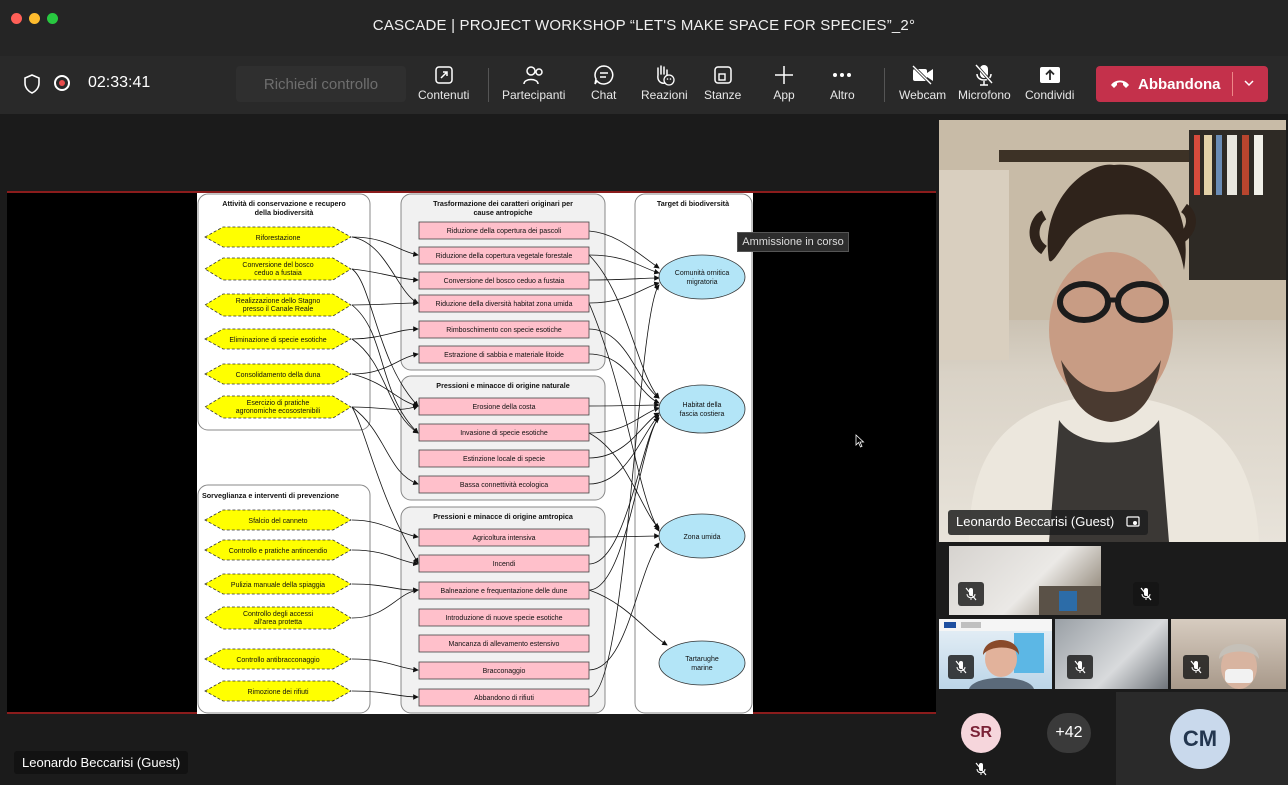 Image resolution: width=1288 pixels, height=785 pixels. I want to click on rooms-icon, so click(723, 75).